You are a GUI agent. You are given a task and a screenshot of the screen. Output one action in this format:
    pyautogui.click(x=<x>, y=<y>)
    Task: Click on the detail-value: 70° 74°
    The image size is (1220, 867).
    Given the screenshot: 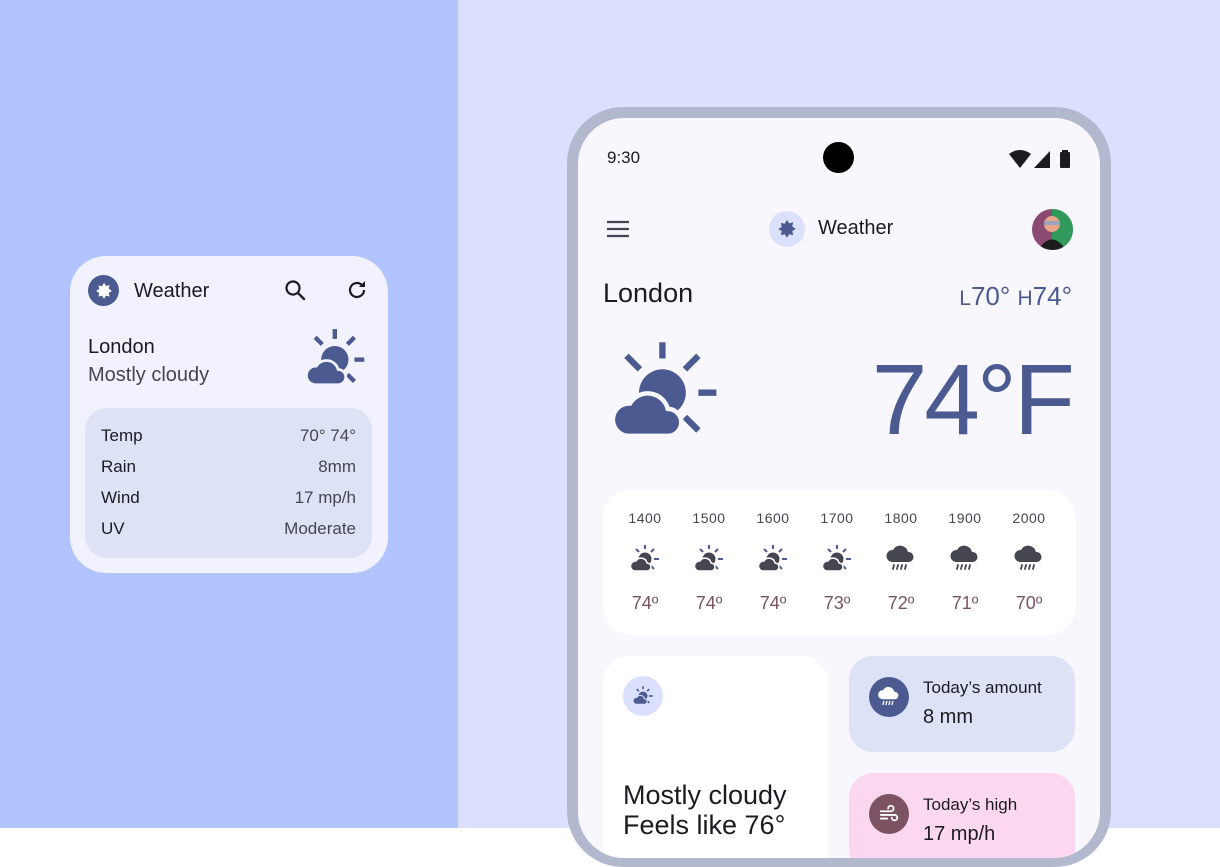 What is the action you would take?
    pyautogui.click(x=327, y=435)
    